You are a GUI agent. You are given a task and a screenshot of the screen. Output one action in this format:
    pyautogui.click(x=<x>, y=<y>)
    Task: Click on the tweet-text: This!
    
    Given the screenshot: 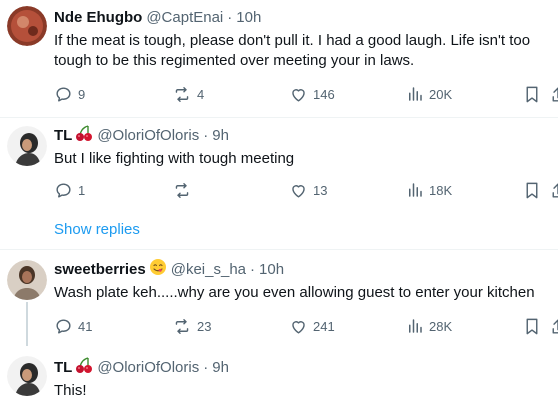 What is the action you would take?
    pyautogui.click(x=70, y=390)
    